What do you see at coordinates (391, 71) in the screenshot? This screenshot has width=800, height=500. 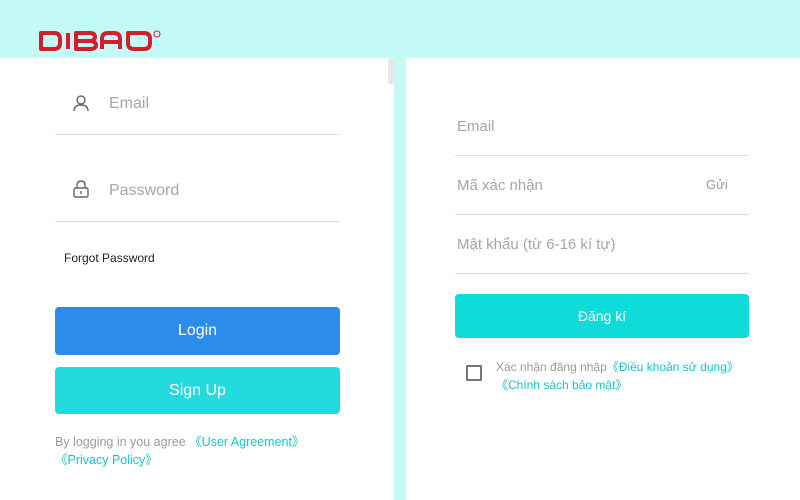 I see `scrollbar-thumb` at bounding box center [391, 71].